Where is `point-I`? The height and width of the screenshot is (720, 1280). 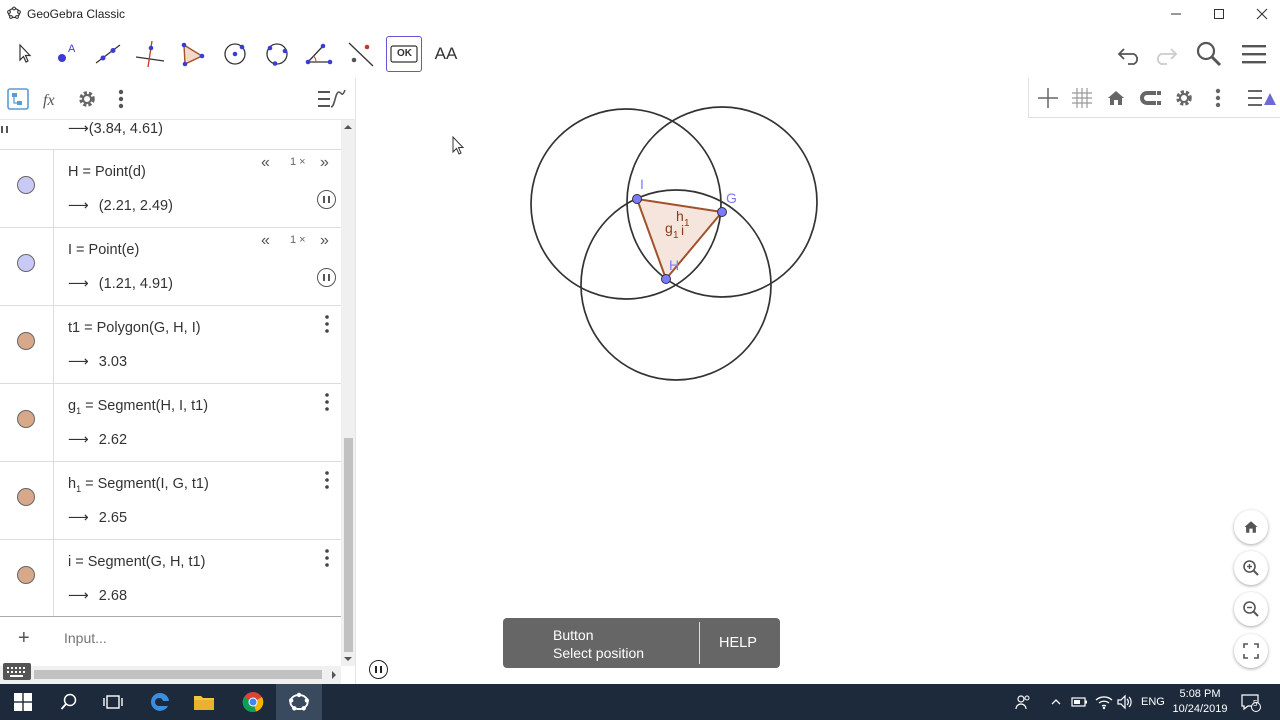 point-I is located at coordinates (637, 199).